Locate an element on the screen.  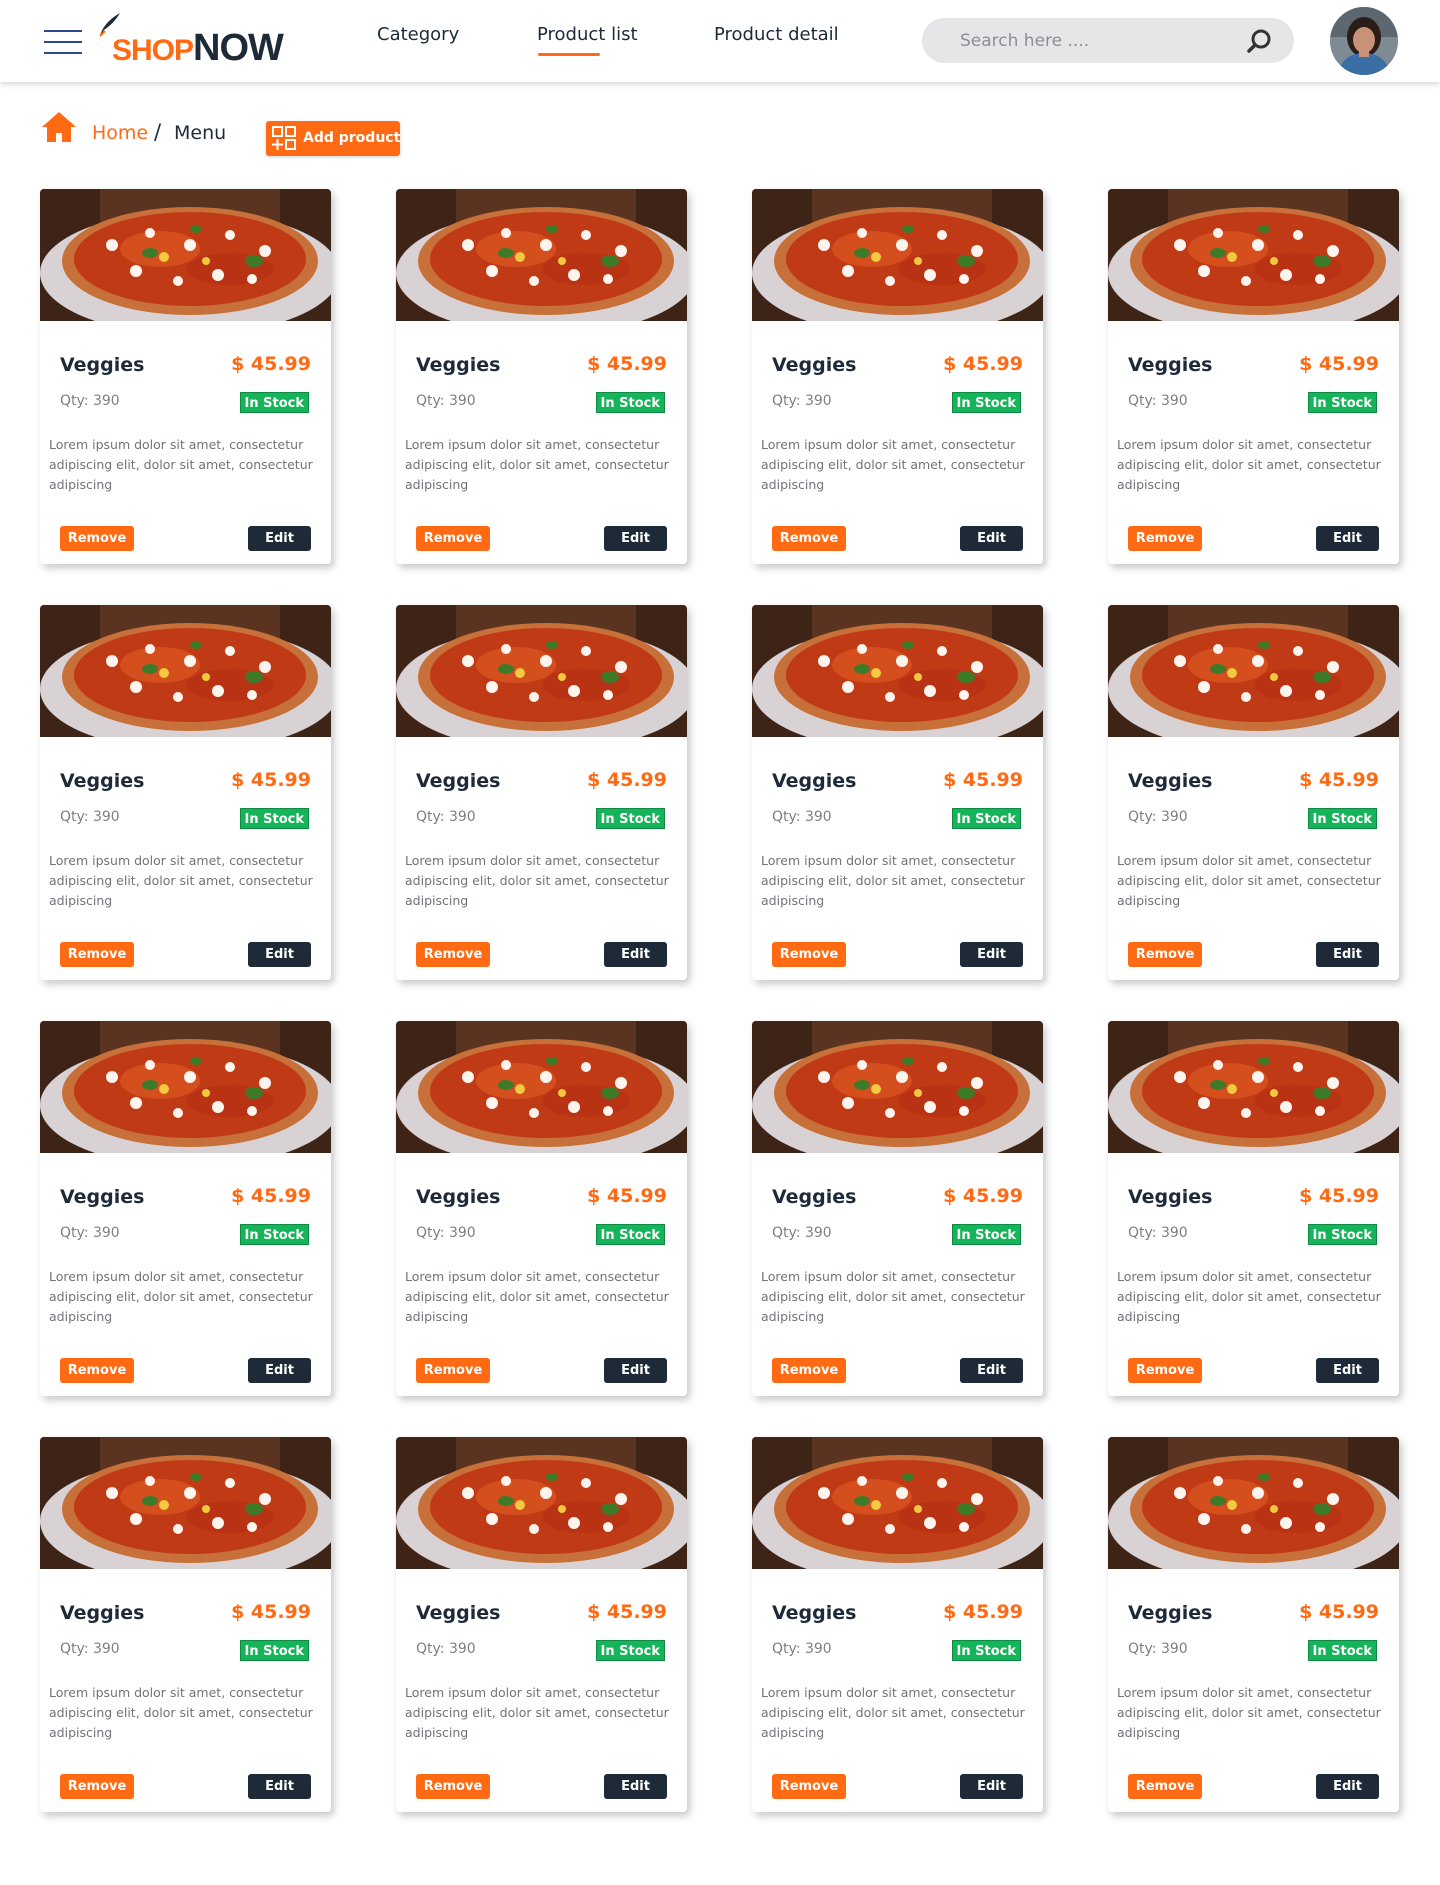
hamburger-menu-icon is located at coordinates (63, 42).